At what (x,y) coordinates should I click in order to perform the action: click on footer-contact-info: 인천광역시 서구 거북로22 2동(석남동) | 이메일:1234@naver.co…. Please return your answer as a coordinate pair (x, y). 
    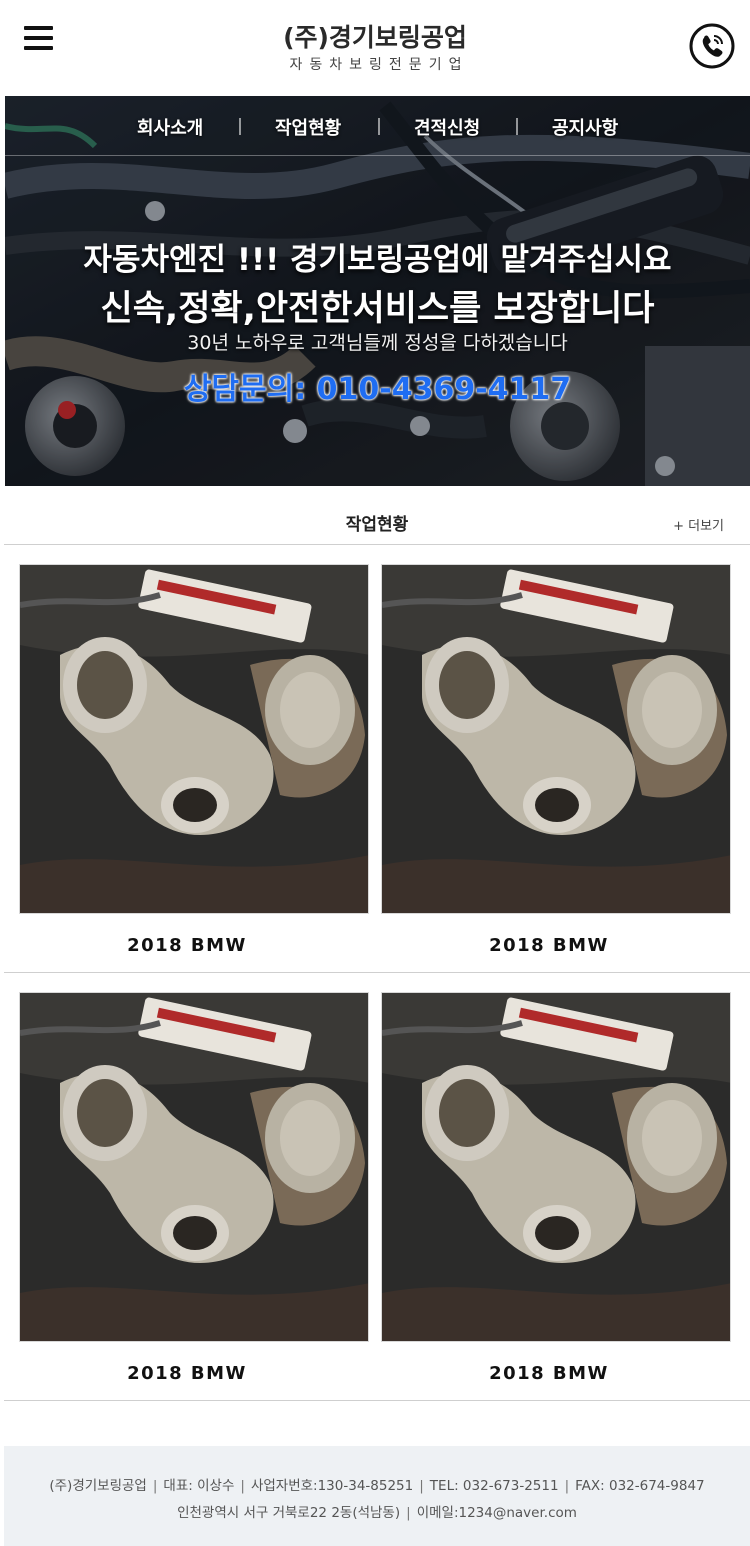
    Looking at the image, I should click on (377, 1513).